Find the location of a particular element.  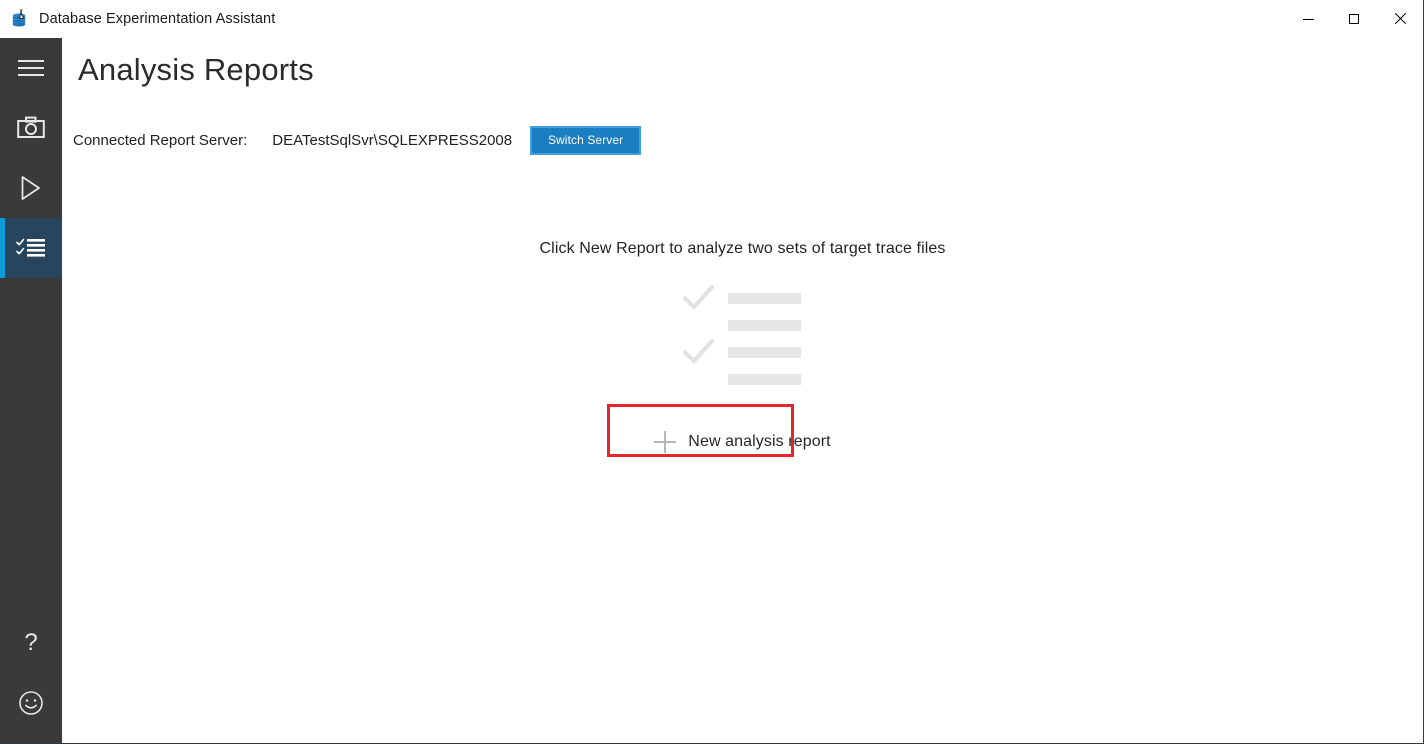

plus-icon is located at coordinates (665, 442).